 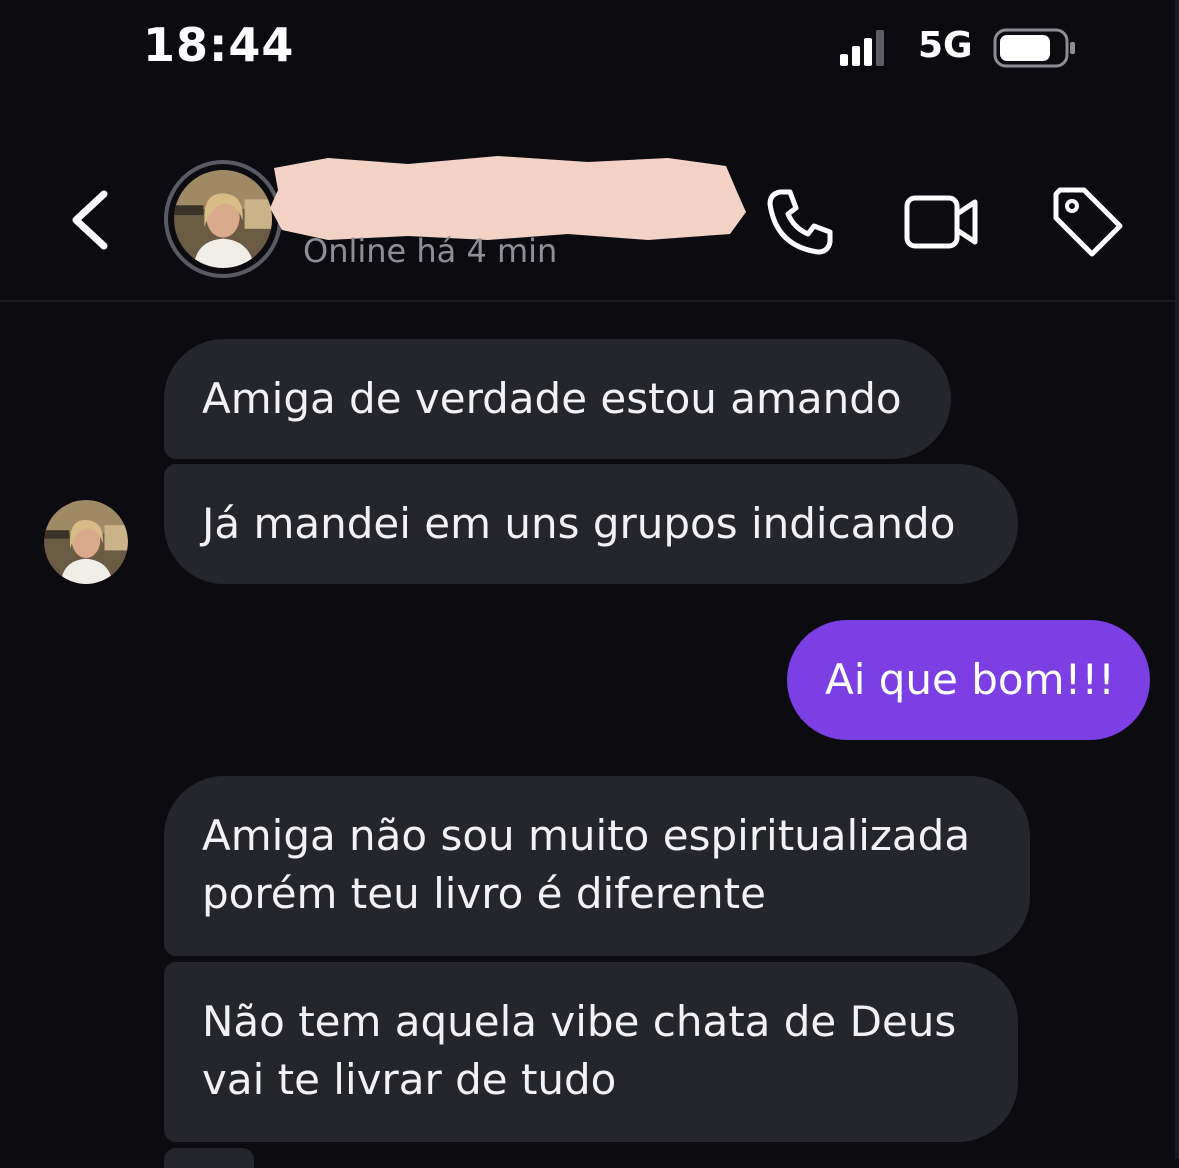 I want to click on message-text: Já mandei em uns grupos indicando, so click(x=579, y=523).